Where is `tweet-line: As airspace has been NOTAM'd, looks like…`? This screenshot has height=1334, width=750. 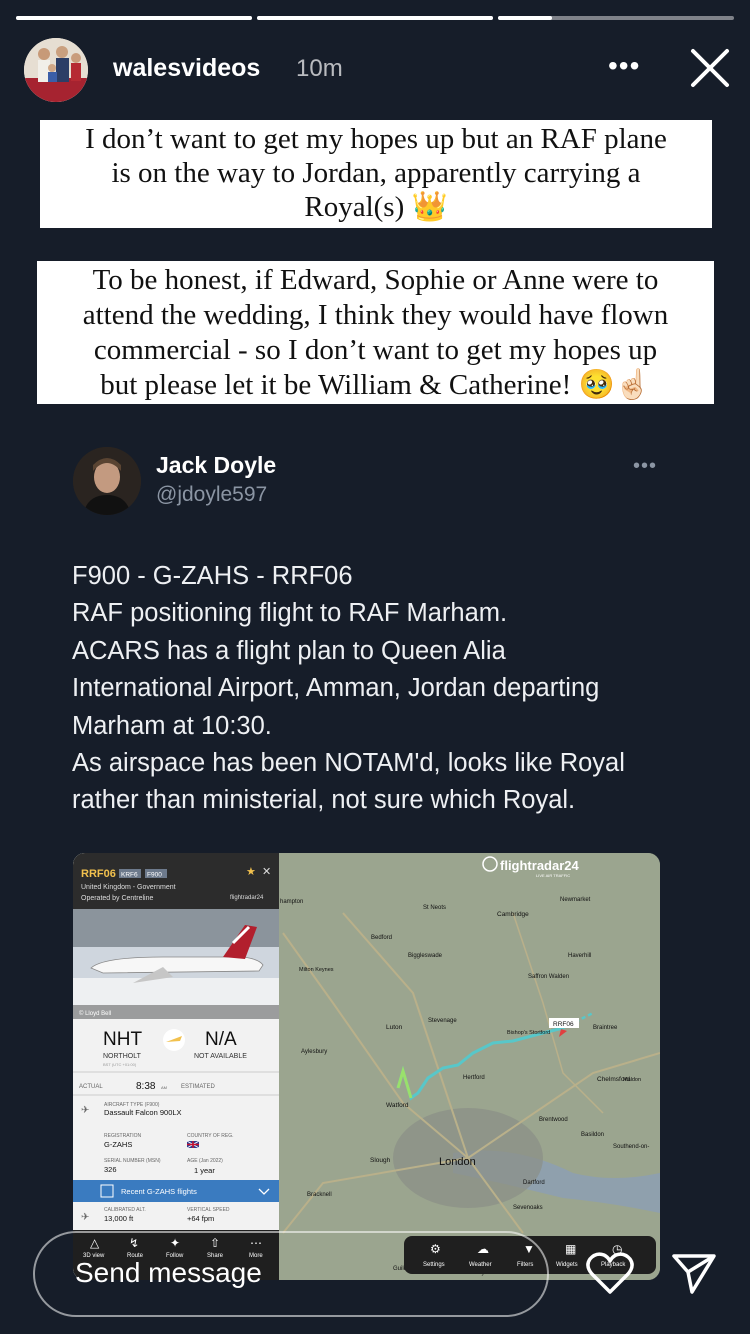 tweet-line: As airspace has been NOTAM'd, looks like… is located at coordinates (348, 763).